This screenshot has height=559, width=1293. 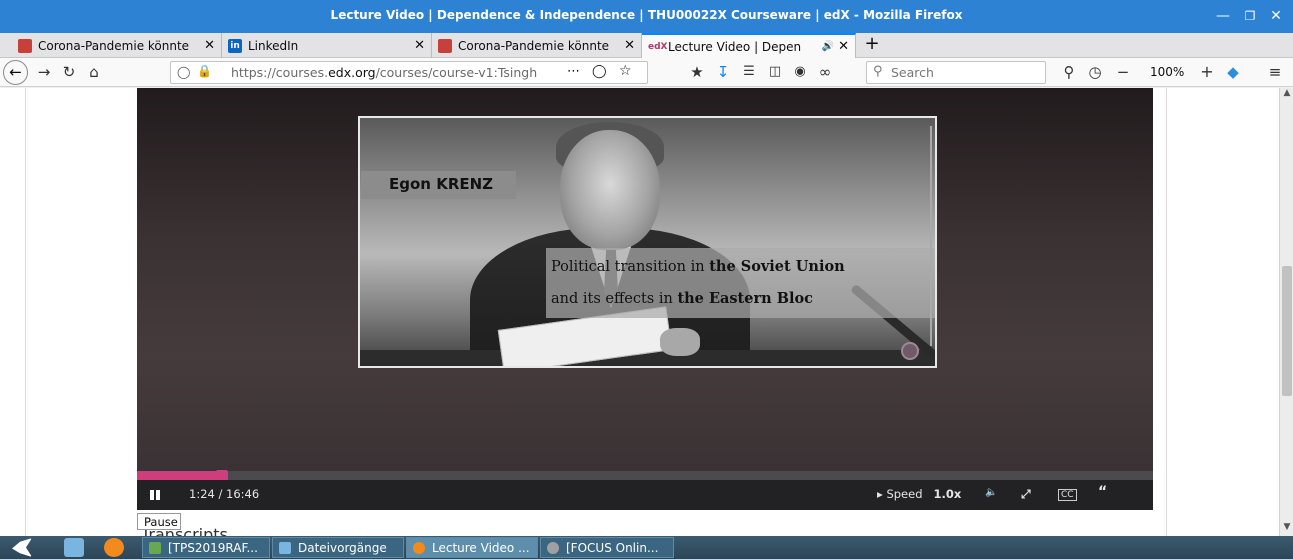 I want to click on scrollbar-thumb, so click(x=1287, y=331).